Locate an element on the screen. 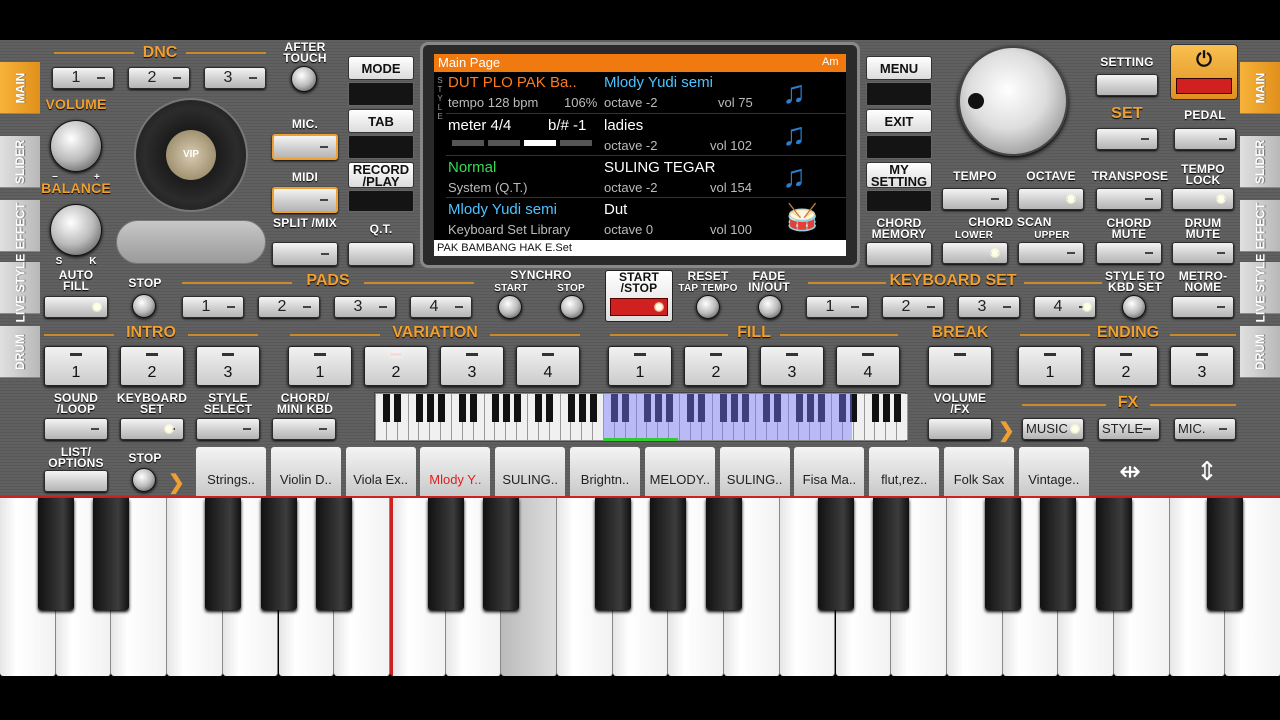 The height and width of the screenshot is (720, 1280). synchro-start-button is located at coordinates (510, 307).